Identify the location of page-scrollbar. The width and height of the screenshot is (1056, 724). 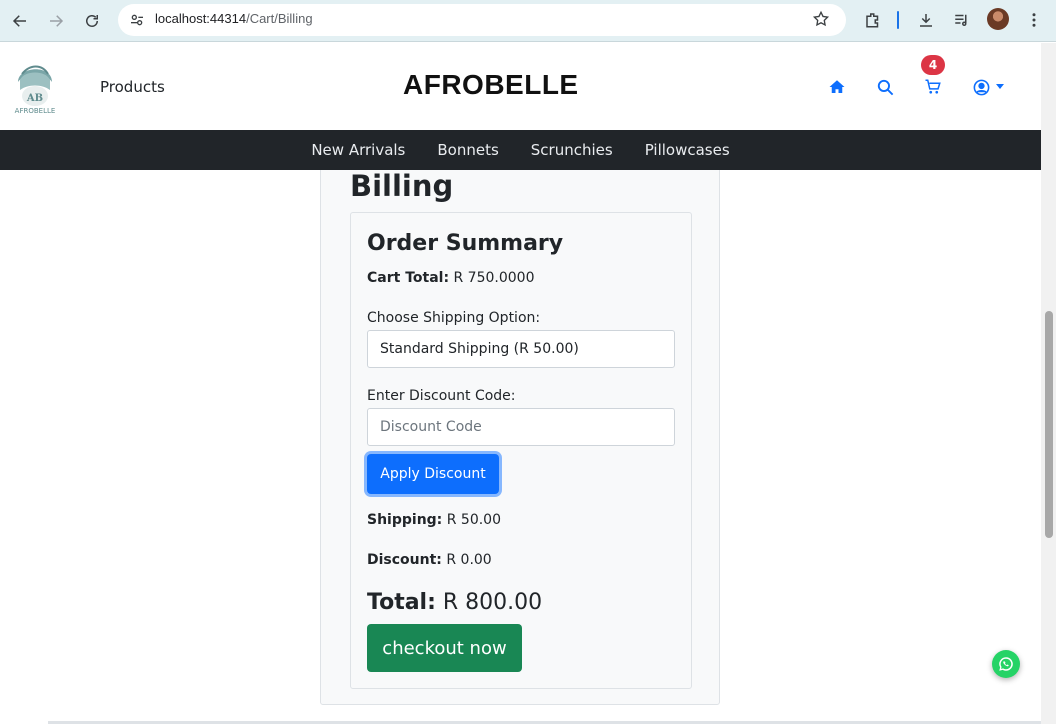
(1048, 383).